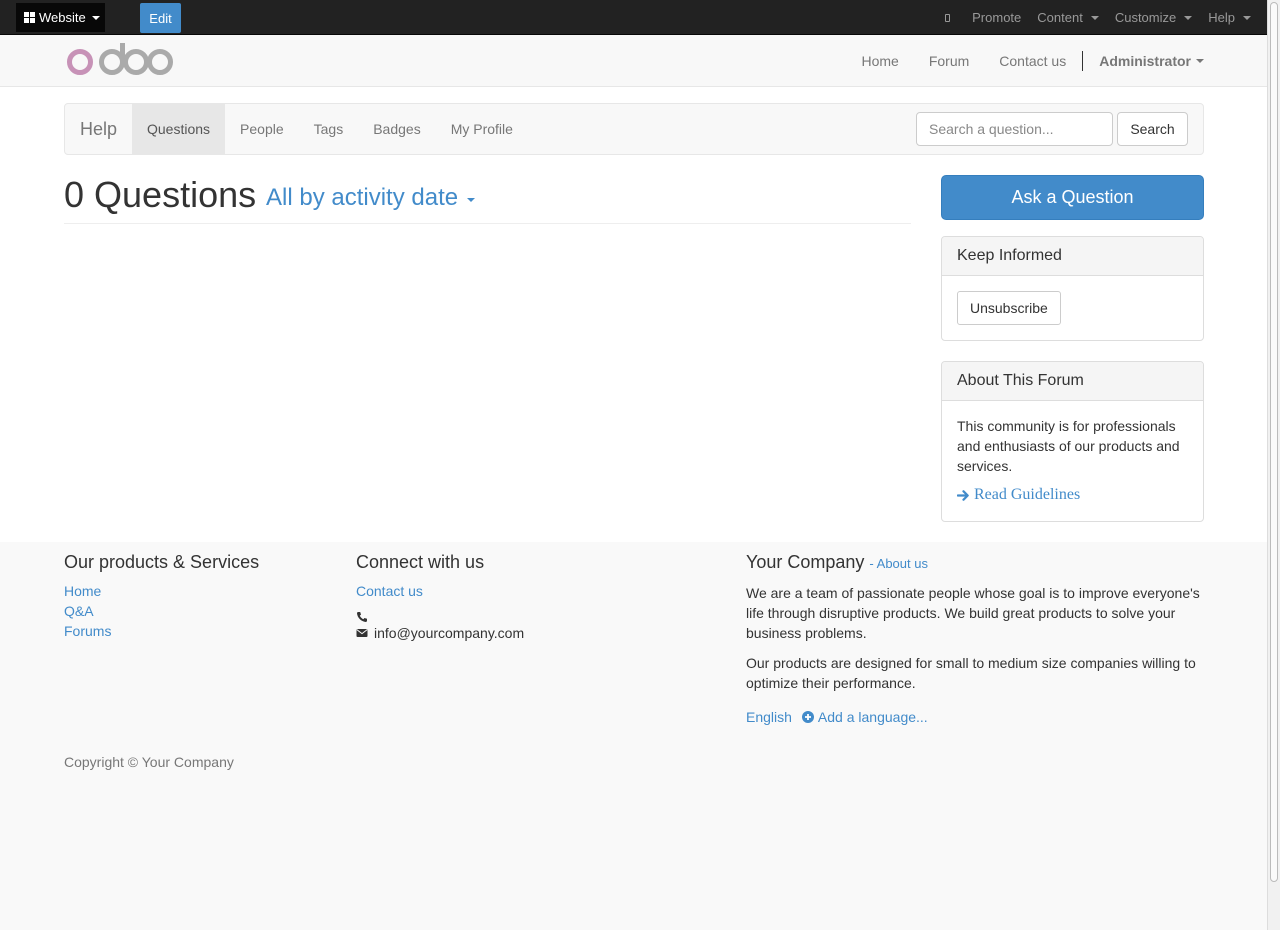 The width and height of the screenshot is (1280, 930). Describe the element at coordinates (362, 633) in the screenshot. I see `envelope-icon` at that location.